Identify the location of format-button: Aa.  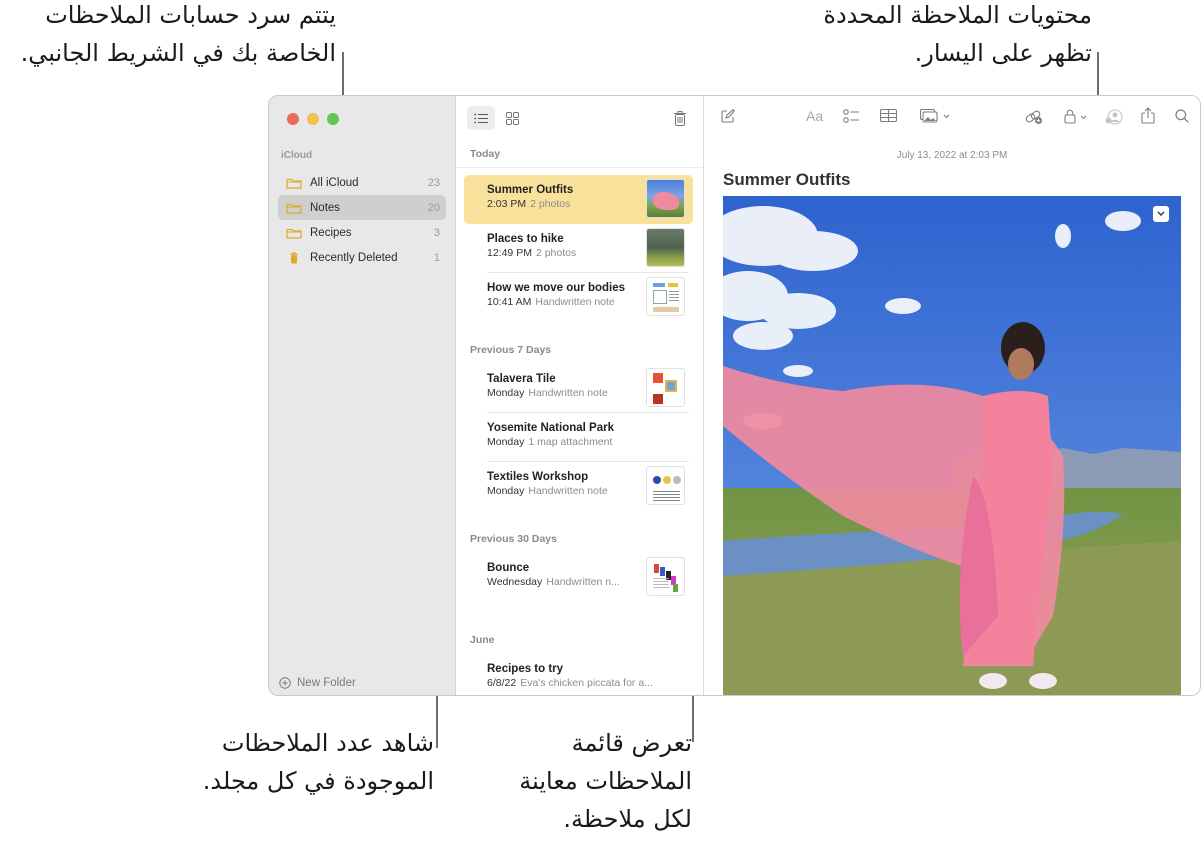
(814, 116).